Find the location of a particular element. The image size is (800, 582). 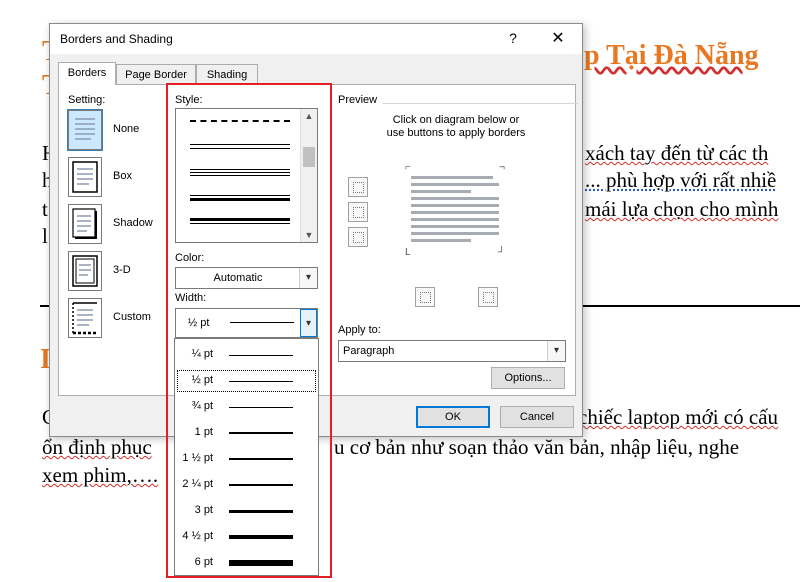

doc-line-3-text: ... phù hợp với rất nhiề is located at coordinates (681, 180).